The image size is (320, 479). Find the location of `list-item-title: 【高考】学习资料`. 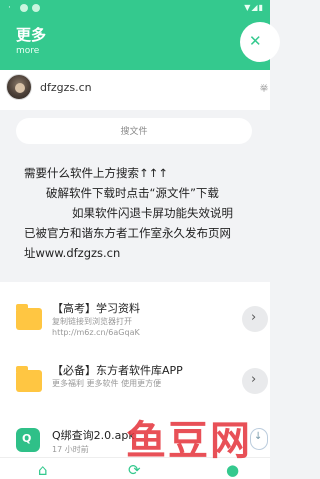

list-item-title: 【高考】学习资料 is located at coordinates (96, 308).